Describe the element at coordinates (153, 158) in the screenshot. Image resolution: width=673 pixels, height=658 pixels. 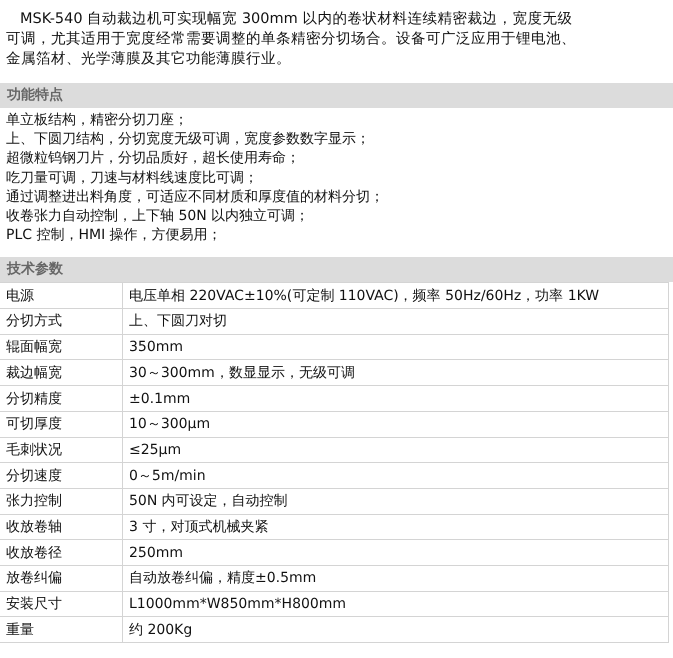
I see `feature-item: 超微粒钨钢刀片，分切品质好，超长使用寿命；` at that location.